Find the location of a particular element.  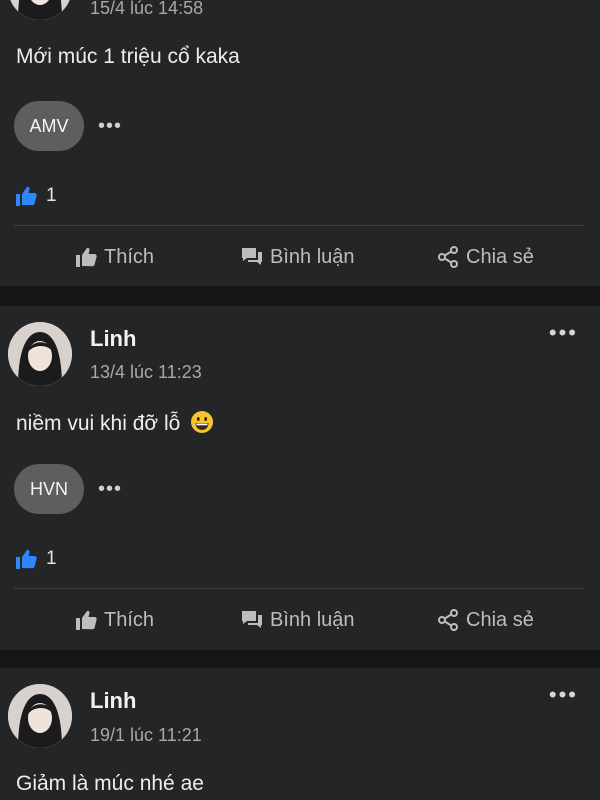

post-text: niềm vui khi đỡ lỗ is located at coordinates (98, 423).